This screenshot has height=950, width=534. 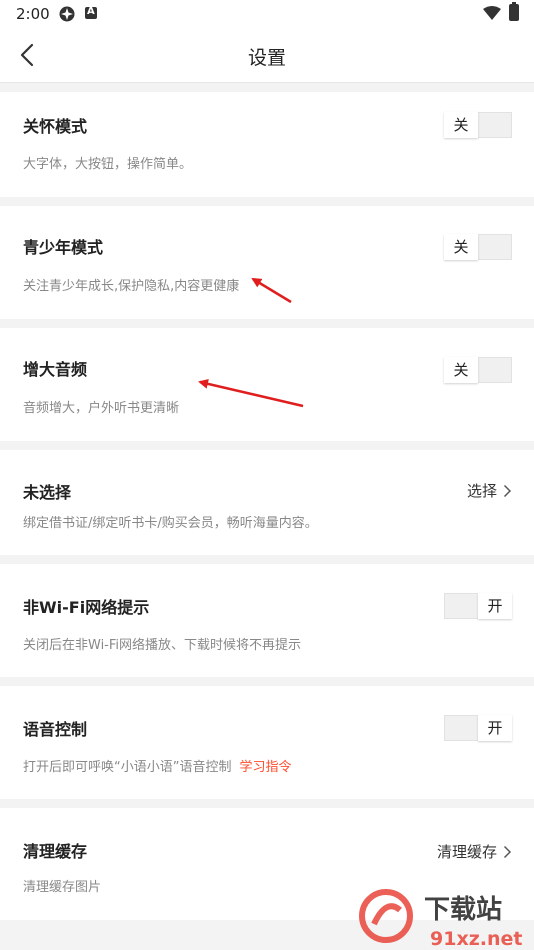 I want to click on setting-title: 未选择, so click(x=47, y=492).